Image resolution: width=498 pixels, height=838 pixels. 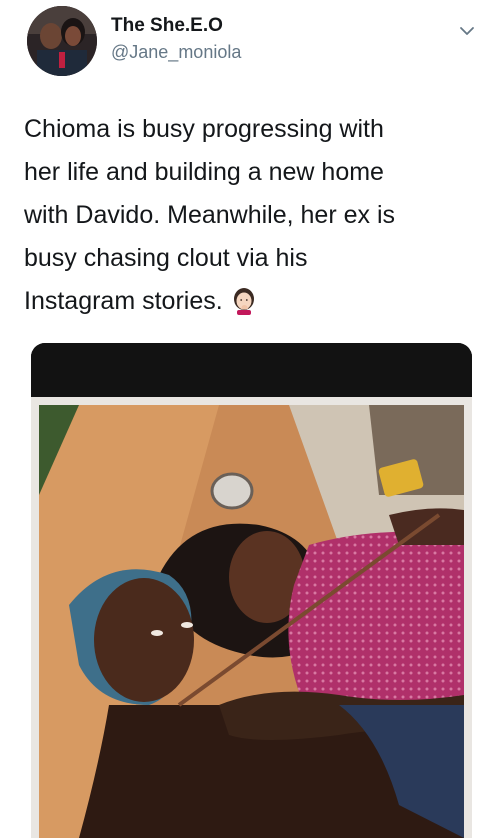 I want to click on user-handle: @Jane_moniola, so click(x=176, y=52).